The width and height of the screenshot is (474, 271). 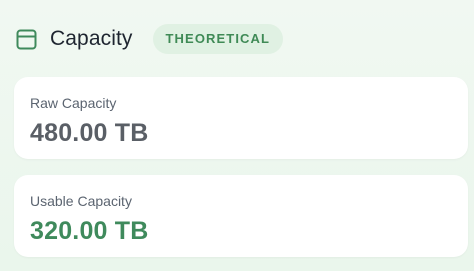 What do you see at coordinates (89, 133) in the screenshot?
I see `raw-capacity-value: 480.00 TB` at bounding box center [89, 133].